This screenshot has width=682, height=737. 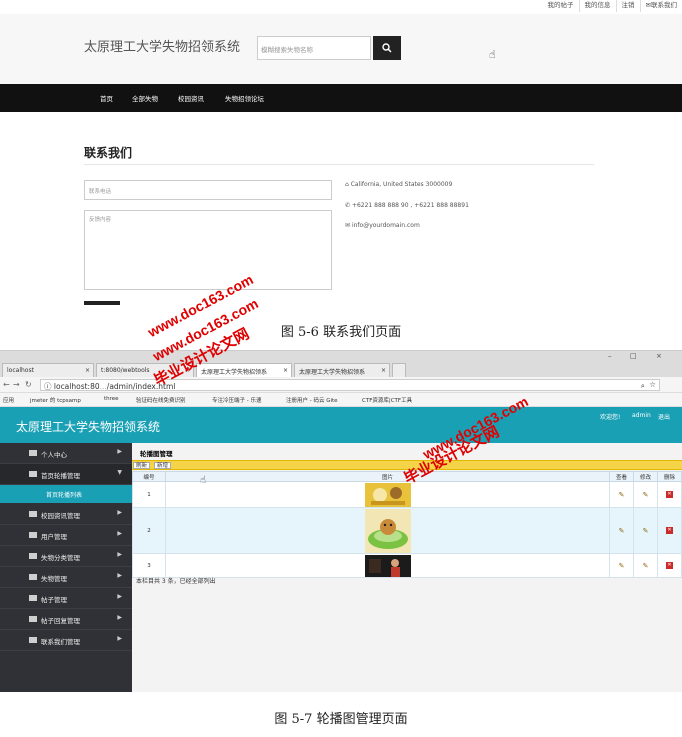 I want to click on caption-fig-5-7: 图 5-7 轮播图管理页面, so click(x=341, y=719).